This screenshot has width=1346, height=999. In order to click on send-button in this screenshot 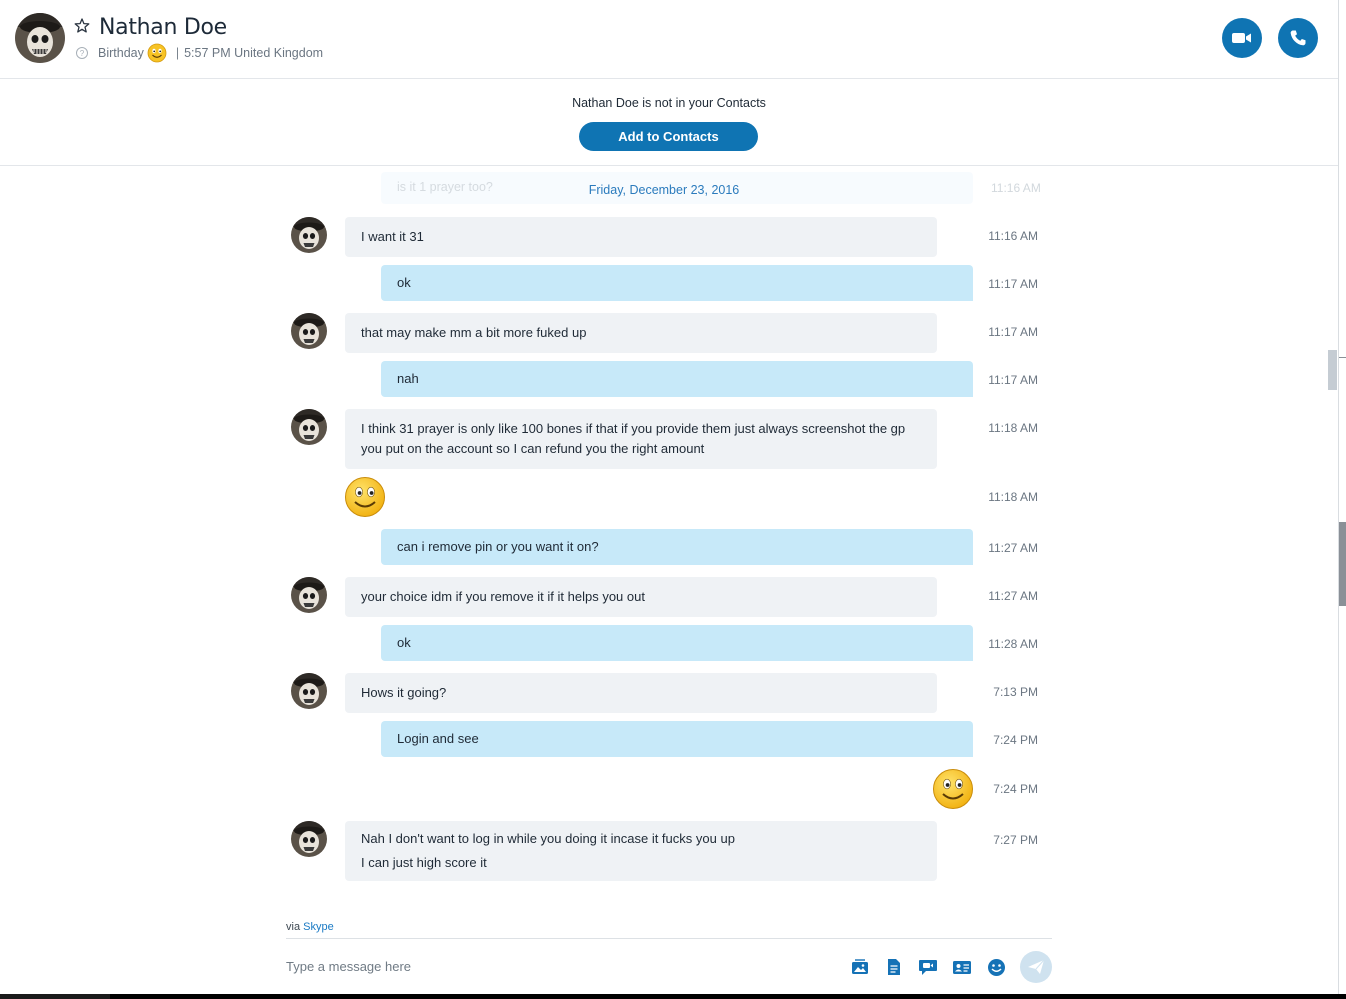, I will do `click(1036, 967)`.